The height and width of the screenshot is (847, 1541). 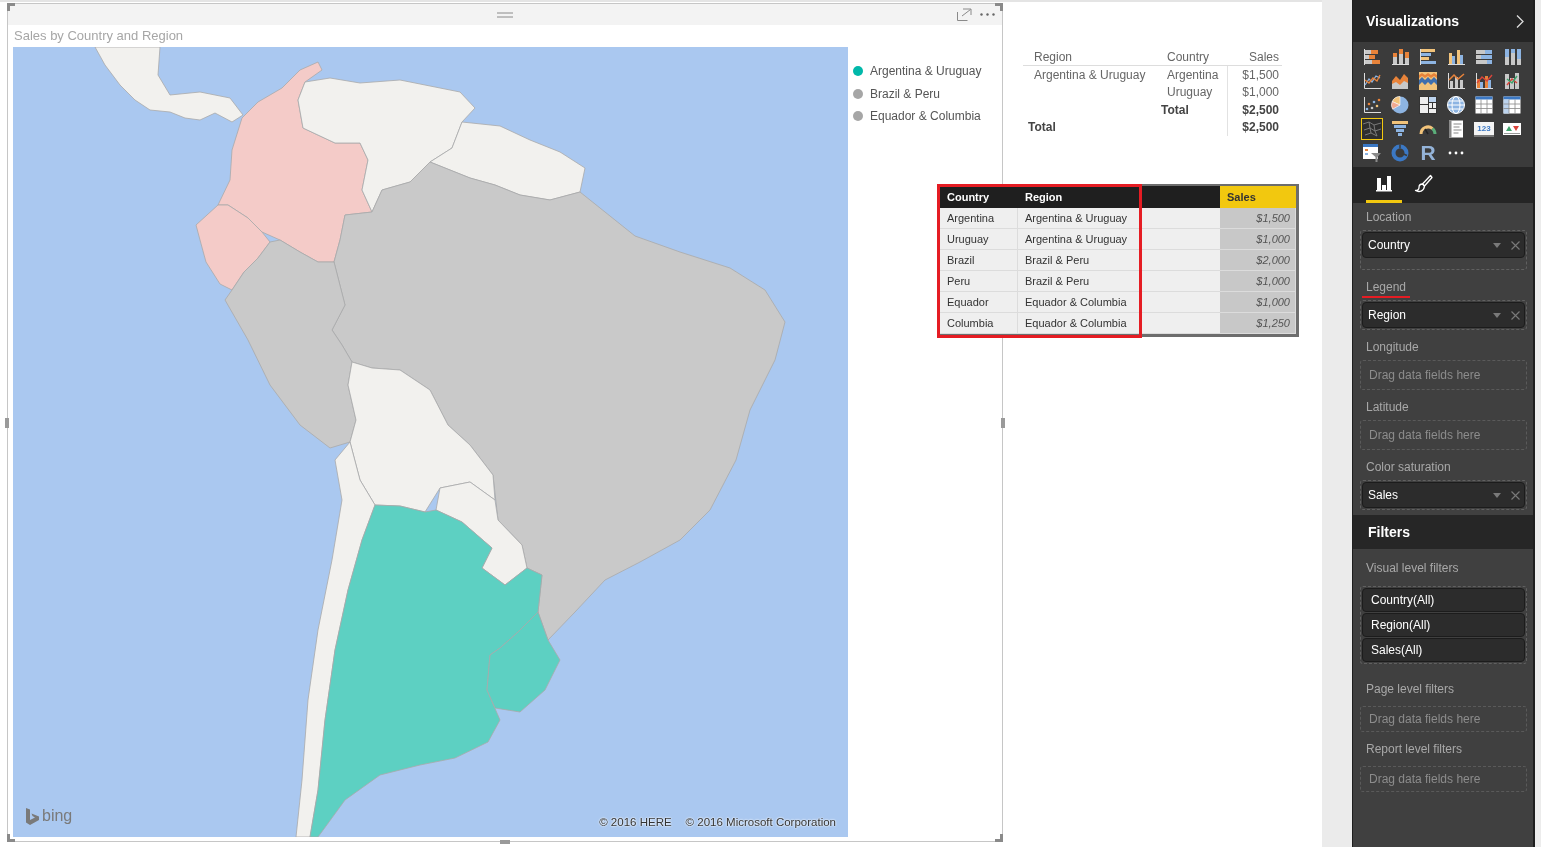 What do you see at coordinates (979, 323) in the screenshot?
I see `table-cell: Columbia` at bounding box center [979, 323].